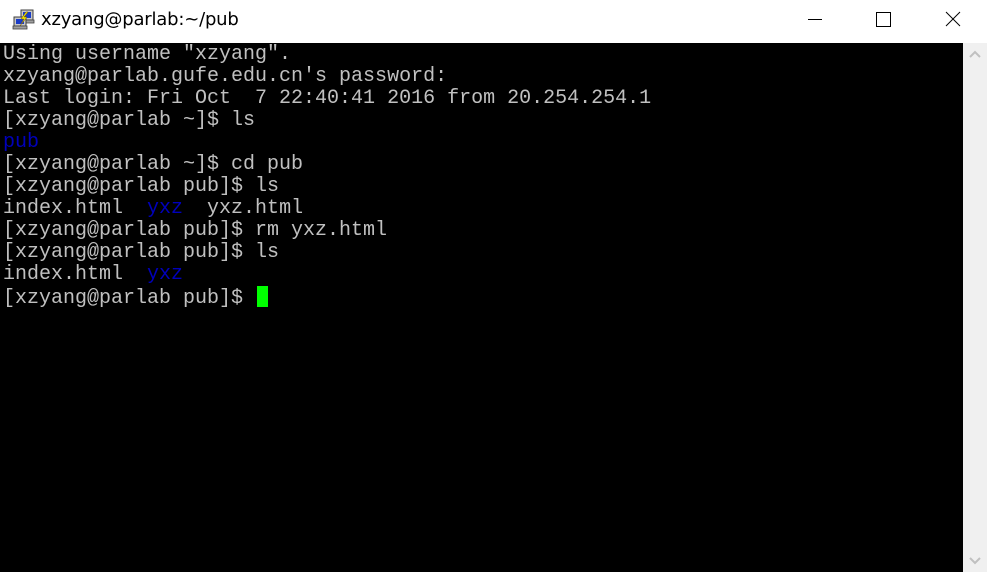  What do you see at coordinates (263, 296) in the screenshot?
I see `terminal-cursor` at bounding box center [263, 296].